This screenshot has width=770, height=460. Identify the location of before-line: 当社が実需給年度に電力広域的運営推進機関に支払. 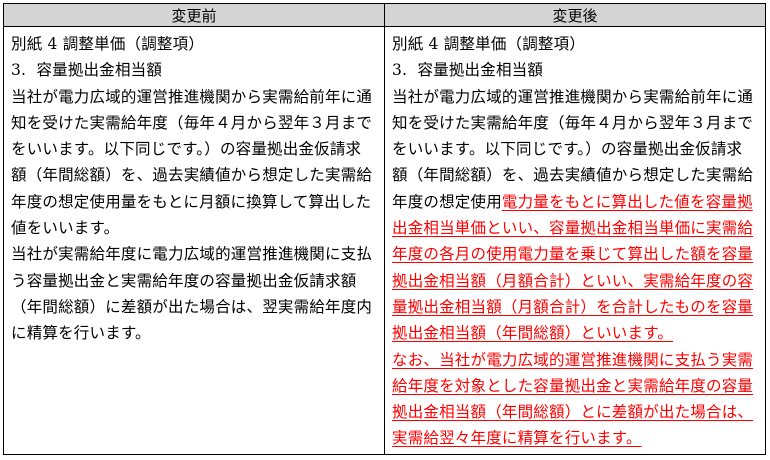
(192, 254).